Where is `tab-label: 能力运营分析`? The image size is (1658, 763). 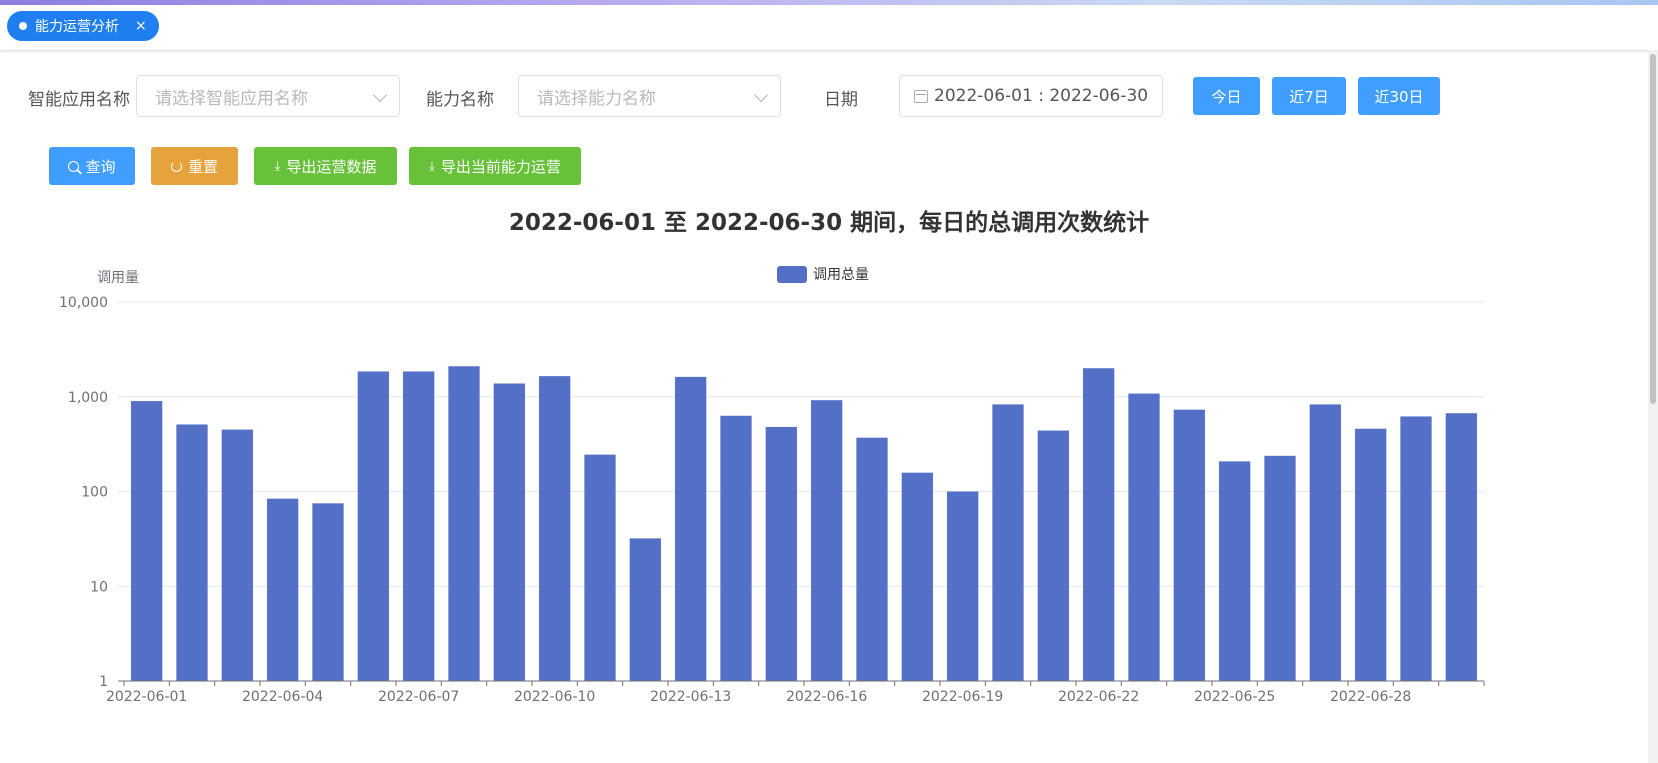
tab-label: 能力运营分析 is located at coordinates (77, 27).